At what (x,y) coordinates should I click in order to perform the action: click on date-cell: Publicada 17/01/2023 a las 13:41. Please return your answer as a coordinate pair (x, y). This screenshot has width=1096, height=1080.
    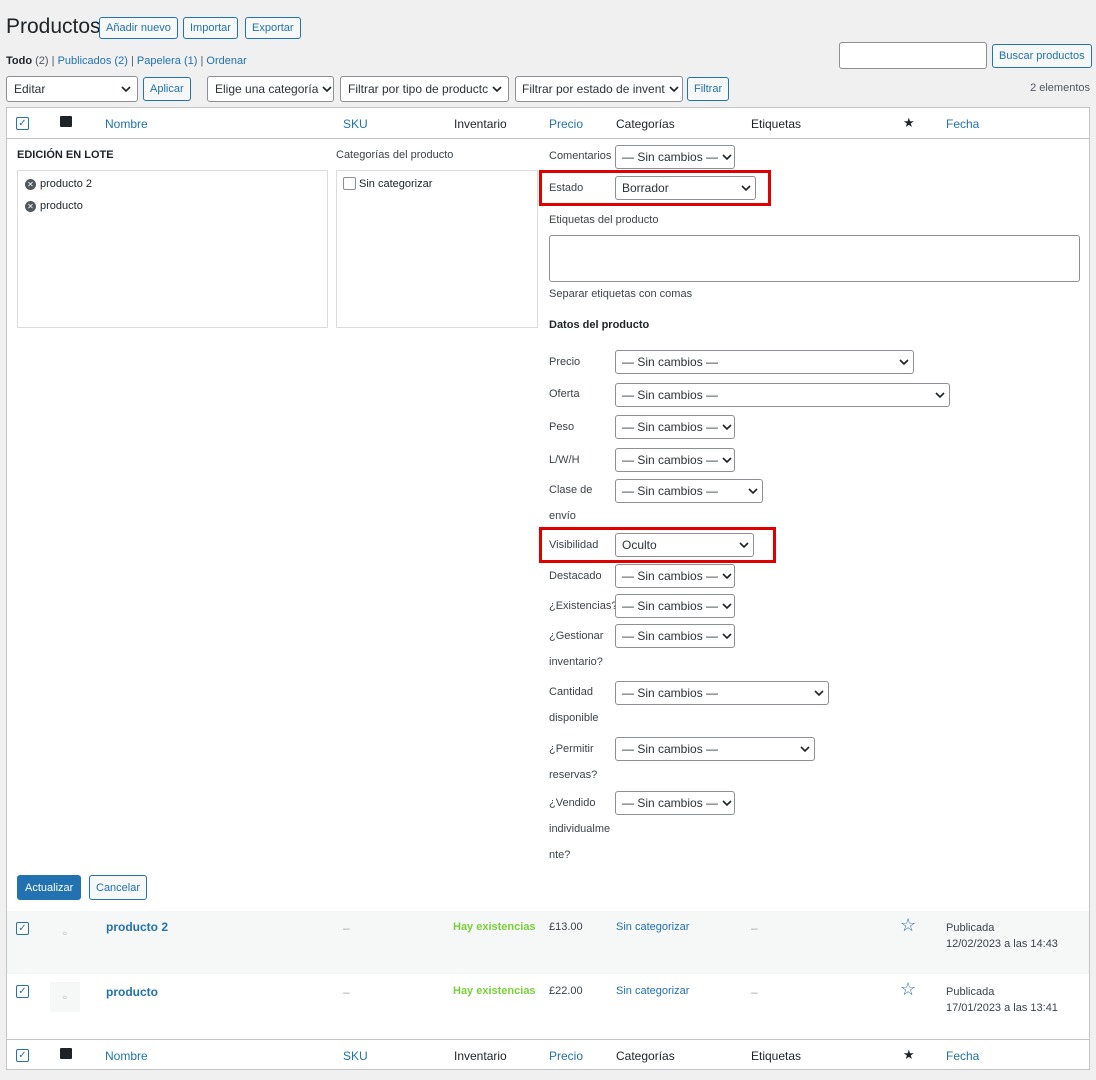
    Looking at the image, I should click on (1002, 1000).